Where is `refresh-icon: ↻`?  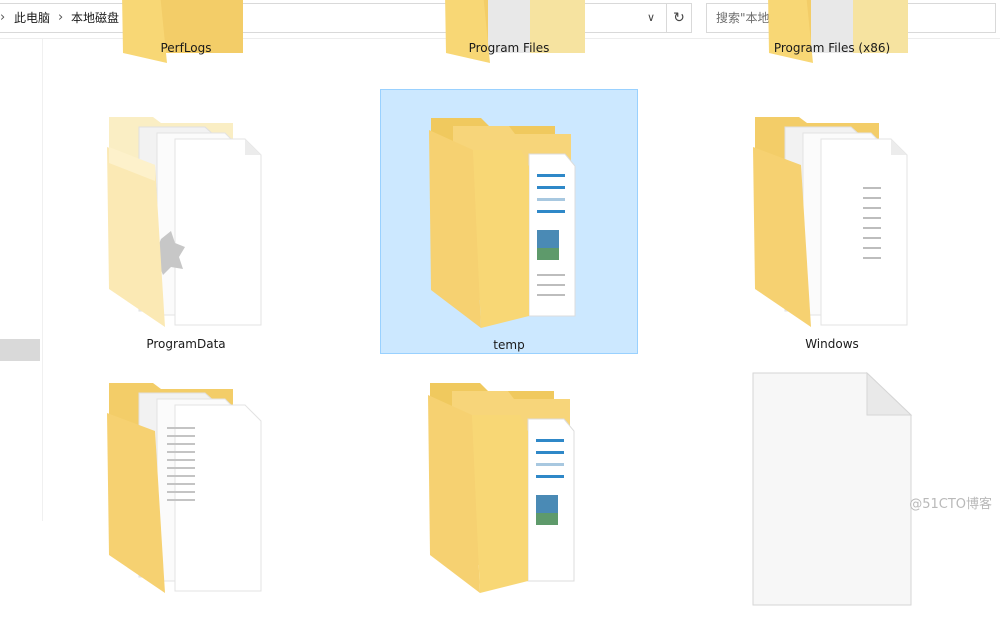
refresh-icon: ↻ is located at coordinates (679, 18).